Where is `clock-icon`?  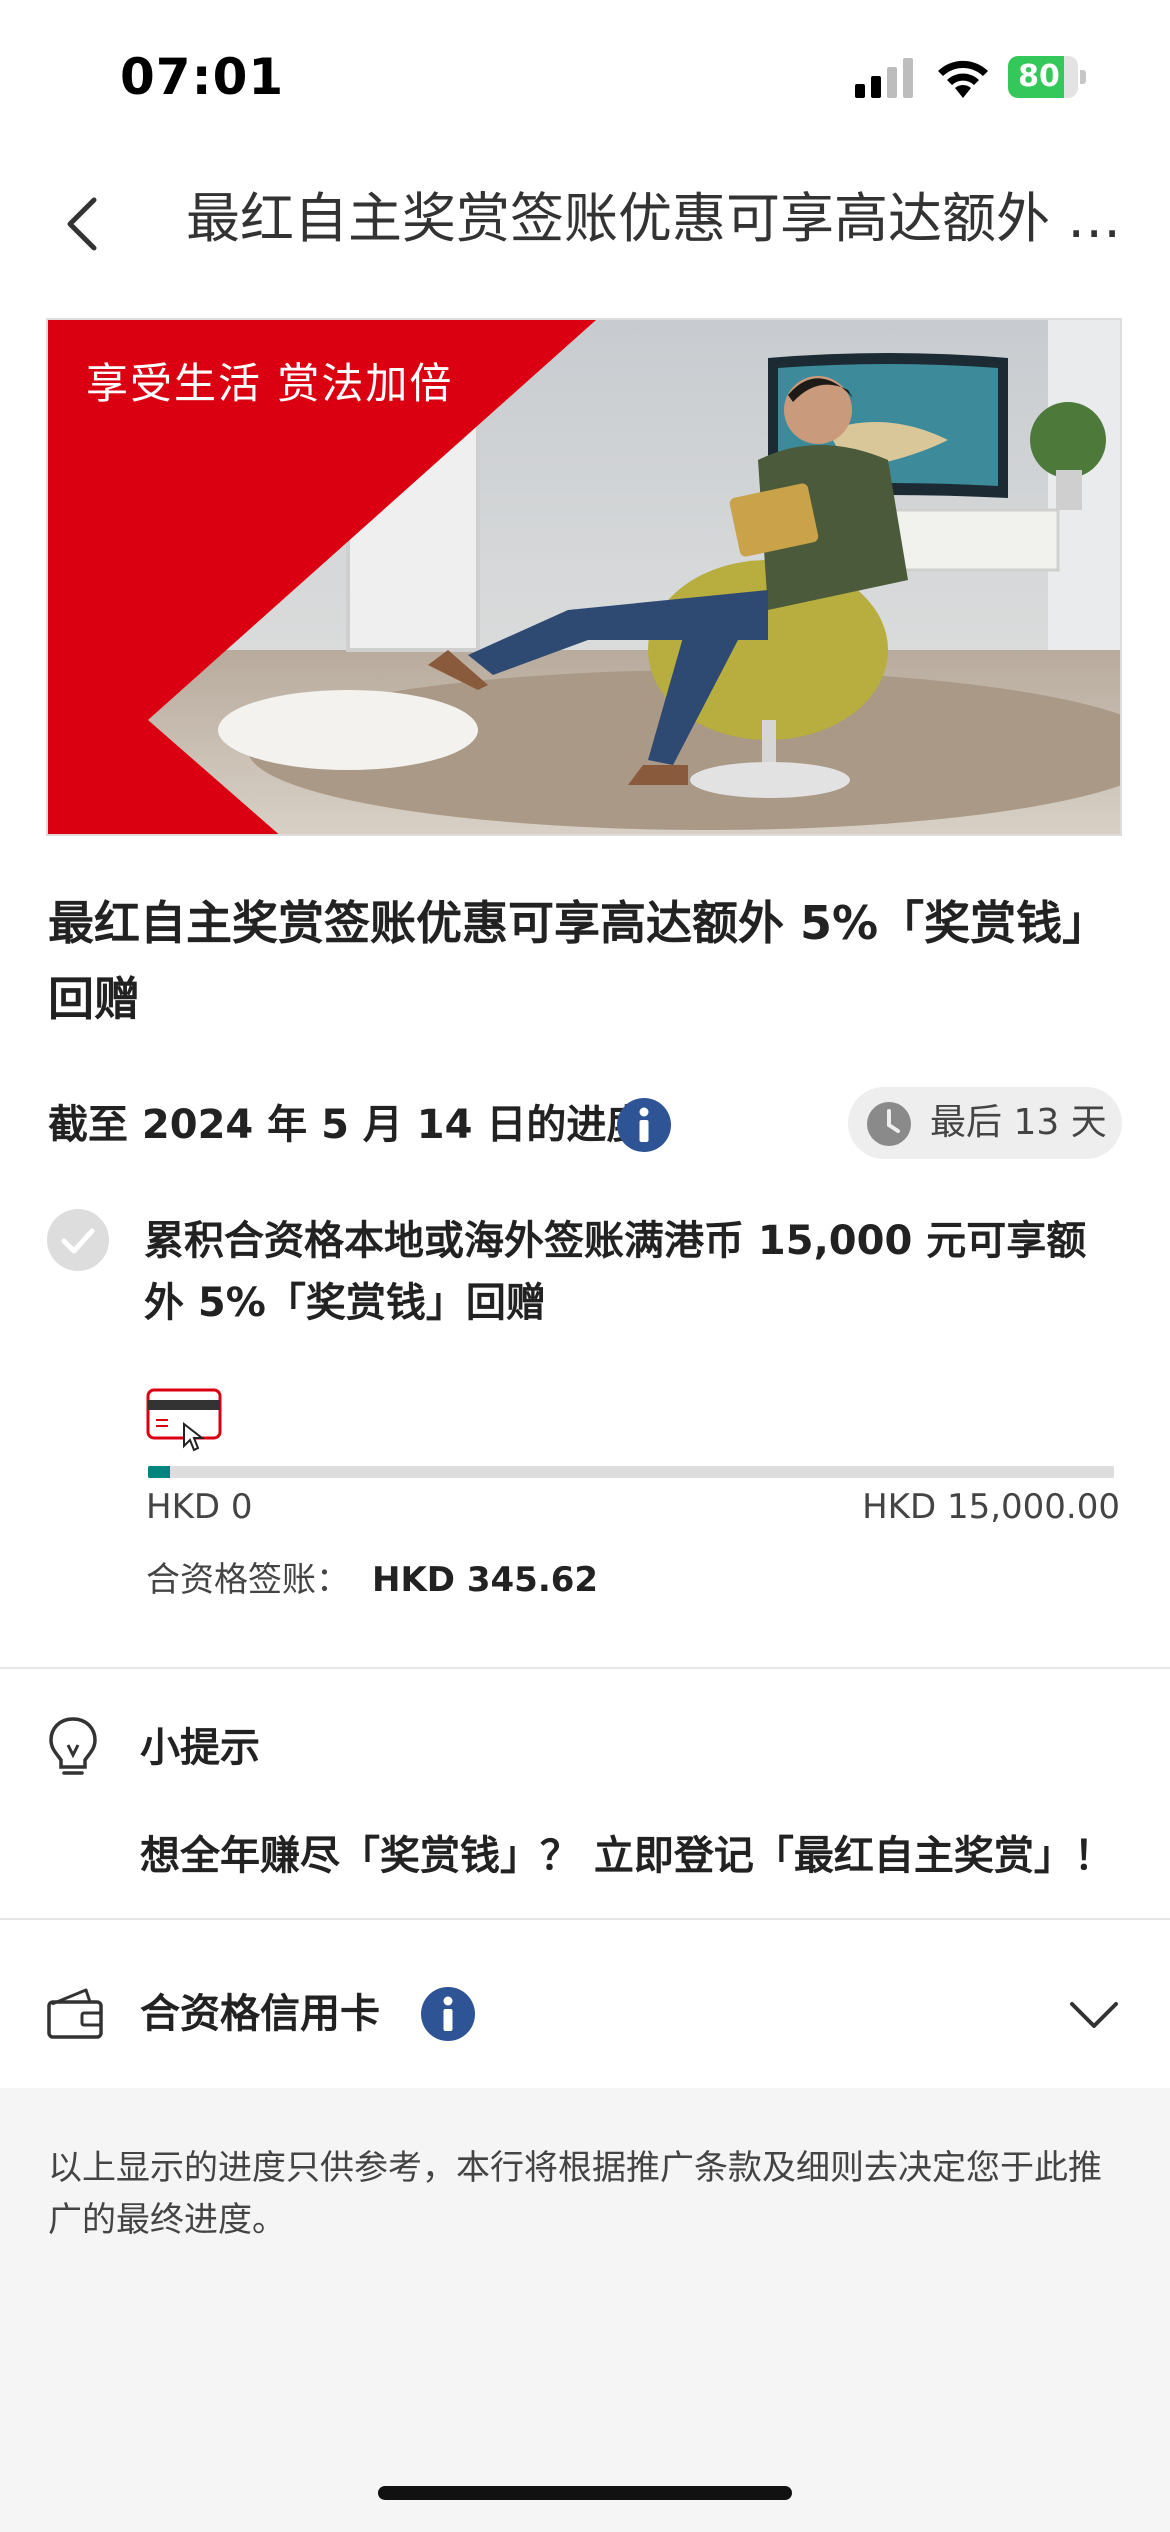 clock-icon is located at coordinates (889, 1124).